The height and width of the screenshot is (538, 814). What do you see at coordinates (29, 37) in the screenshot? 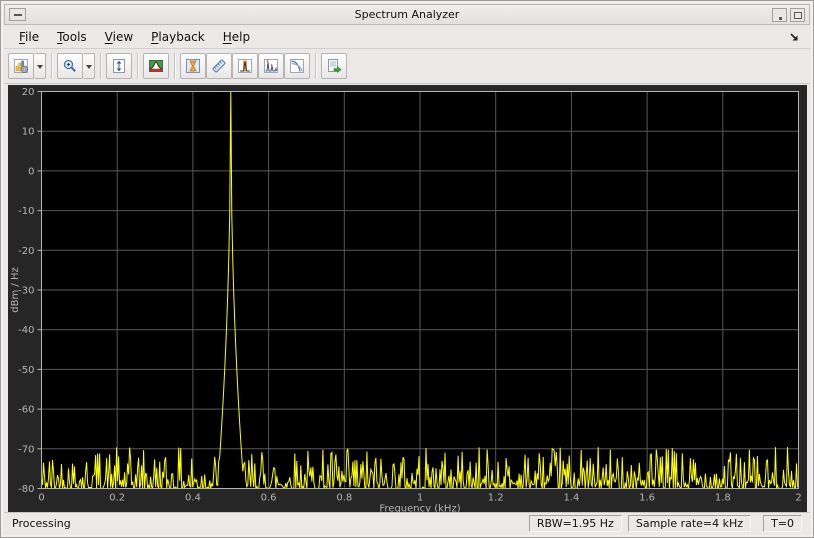
I see `menu-file: File` at bounding box center [29, 37].